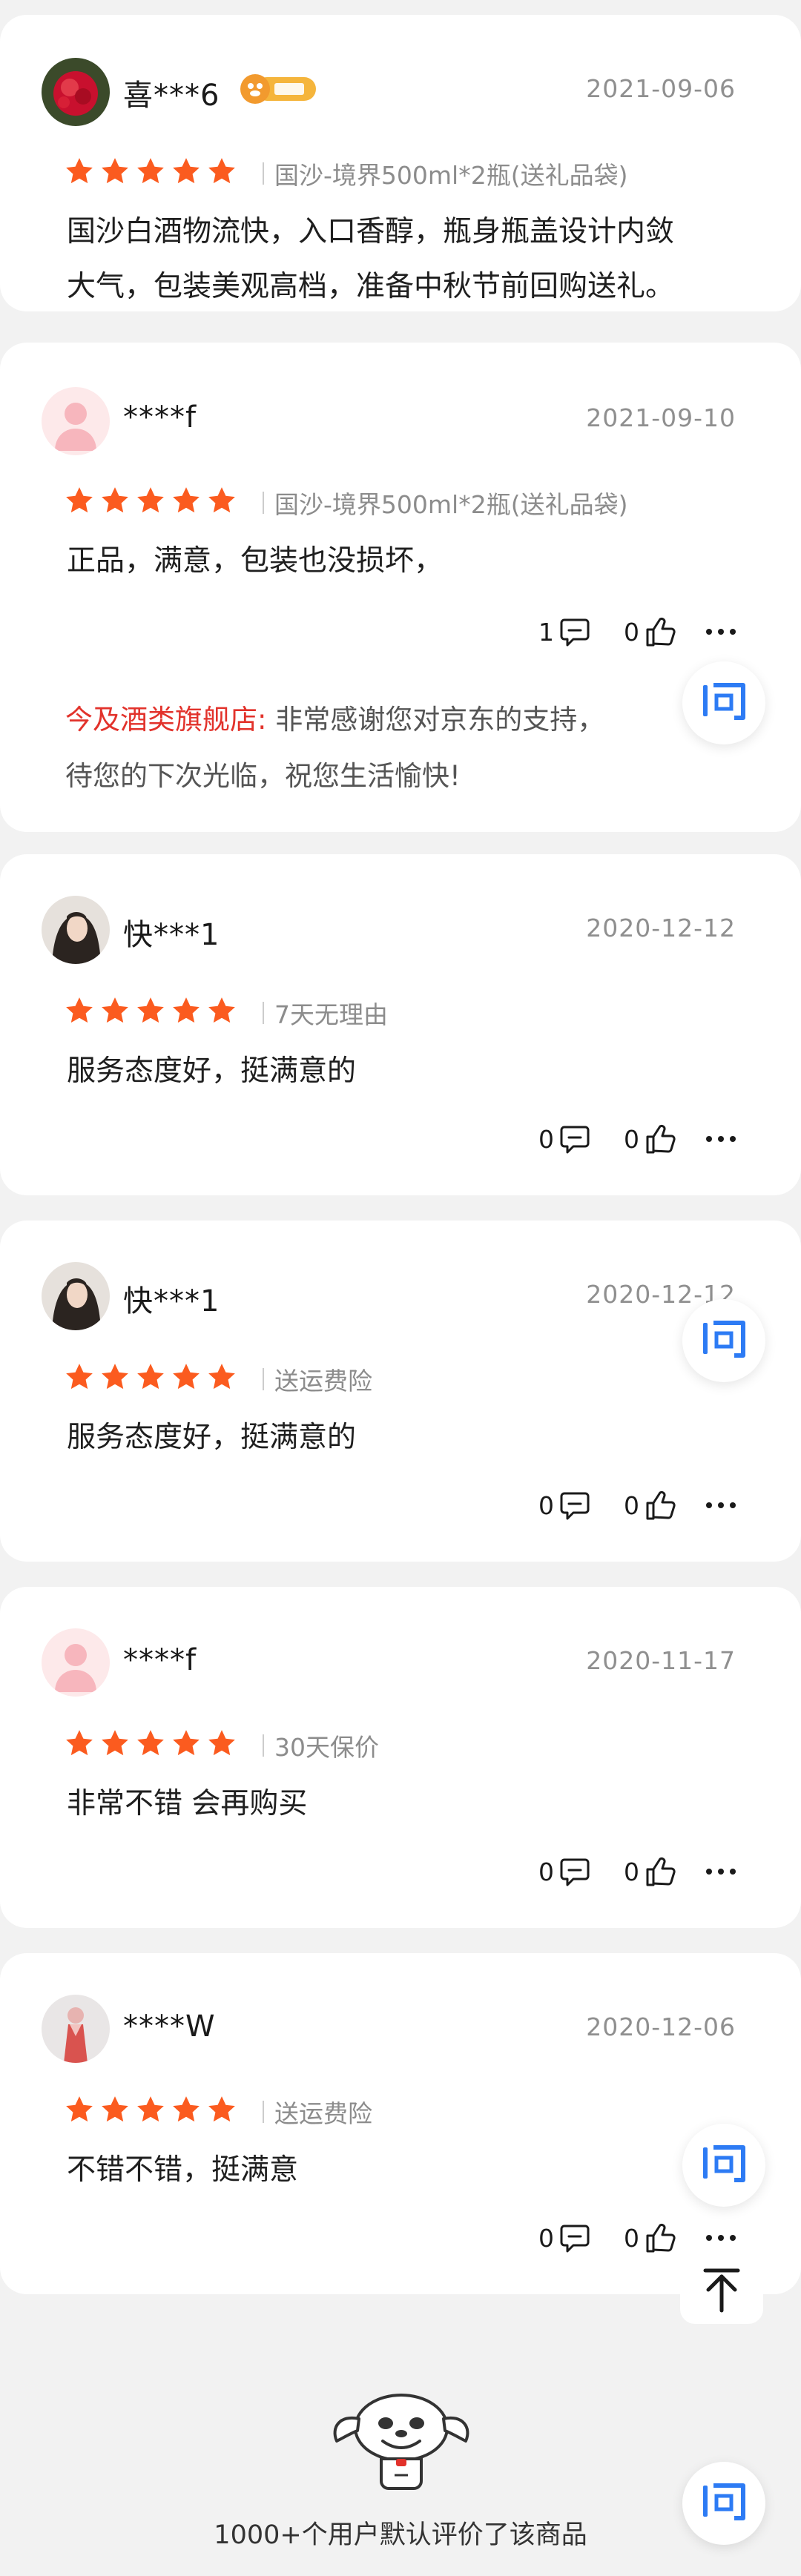 This screenshot has width=801, height=2576. What do you see at coordinates (255, 561) in the screenshot?
I see `review-text-line: 正品，满意，包装也没损坏，` at bounding box center [255, 561].